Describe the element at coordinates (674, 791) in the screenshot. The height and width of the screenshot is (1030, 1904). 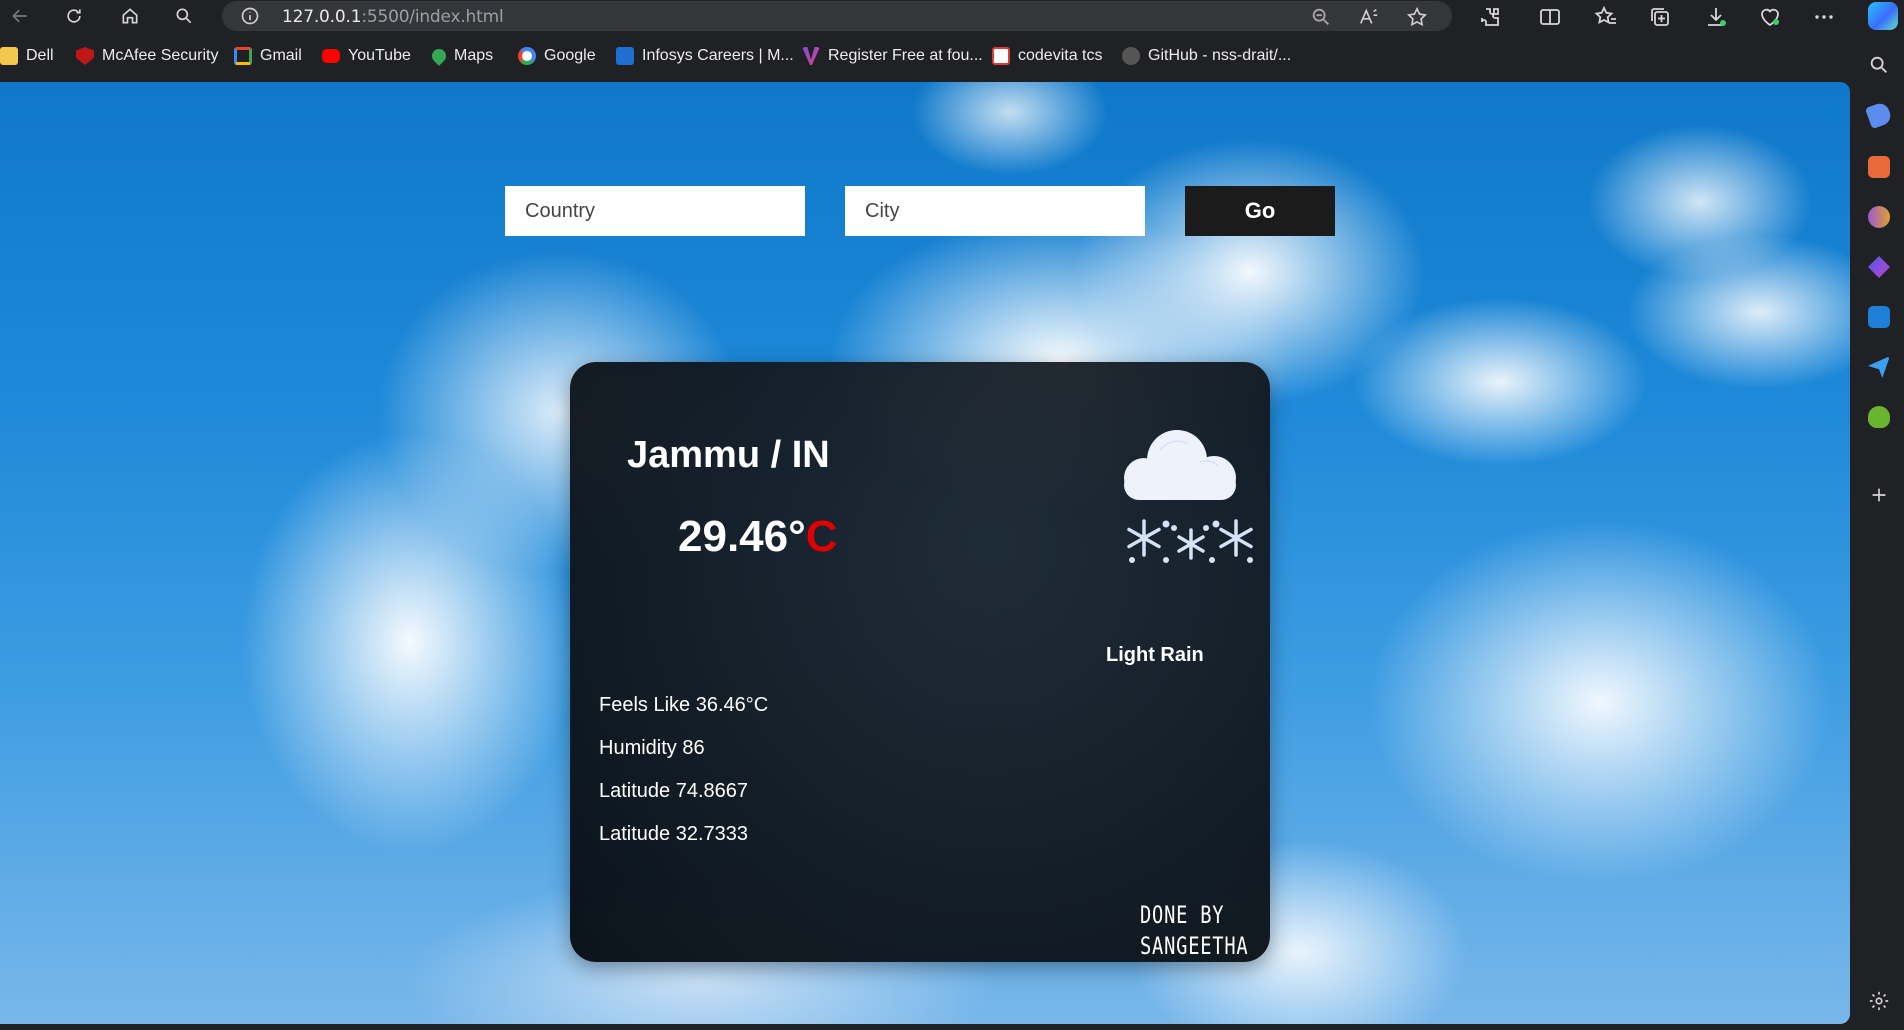
I see `longitude-text: Latitude 74.8667` at that location.